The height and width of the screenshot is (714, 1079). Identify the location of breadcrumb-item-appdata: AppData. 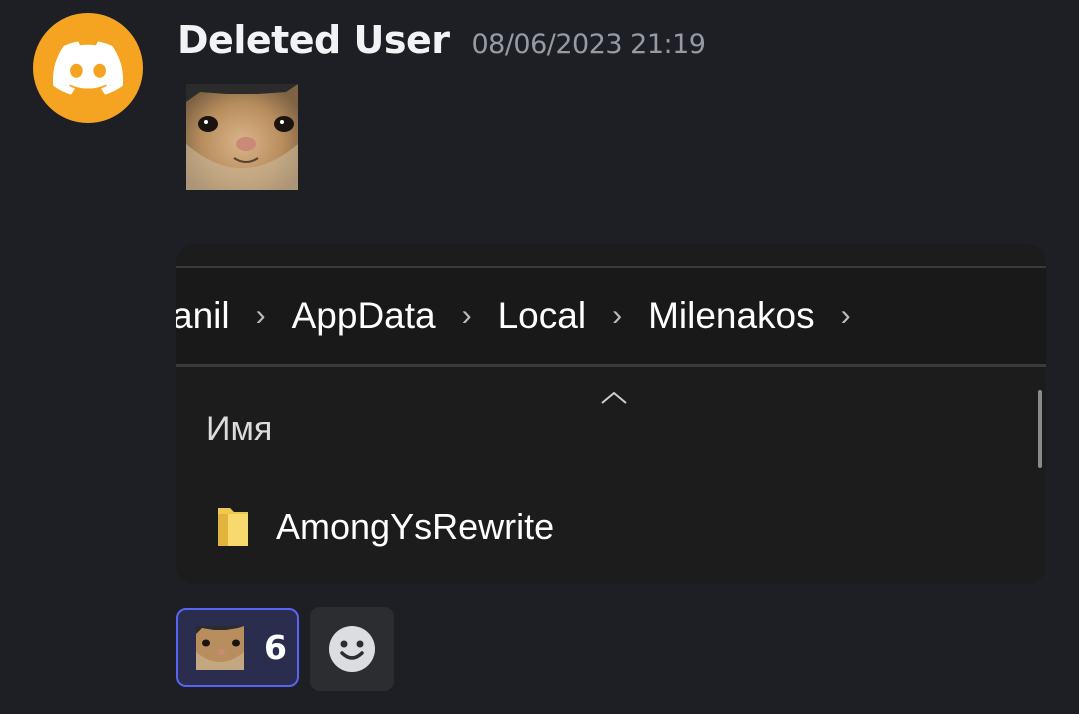
(364, 316).